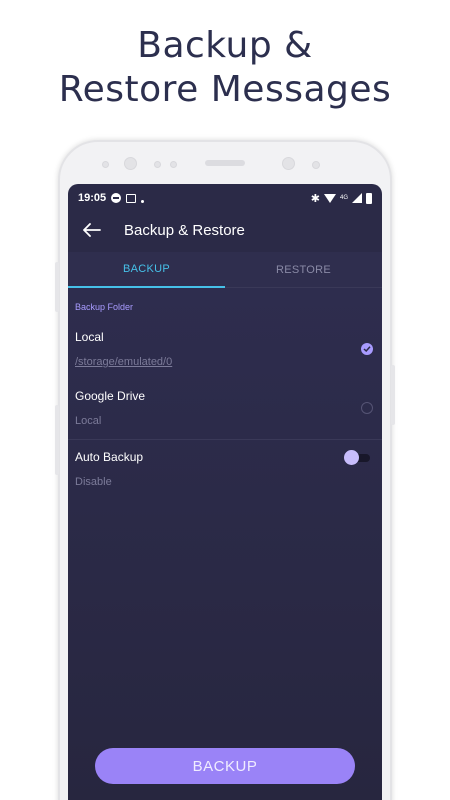 The image size is (450, 800). I want to click on promo-heading: Backup & Restore Messages, so click(225, 68).